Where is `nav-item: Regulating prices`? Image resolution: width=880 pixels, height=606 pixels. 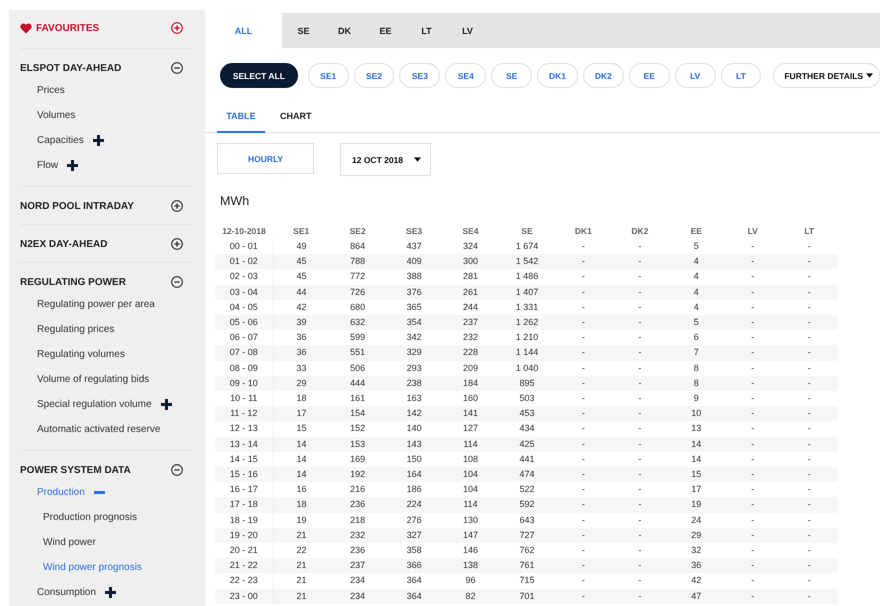
nav-item: Regulating prices is located at coordinates (75, 329).